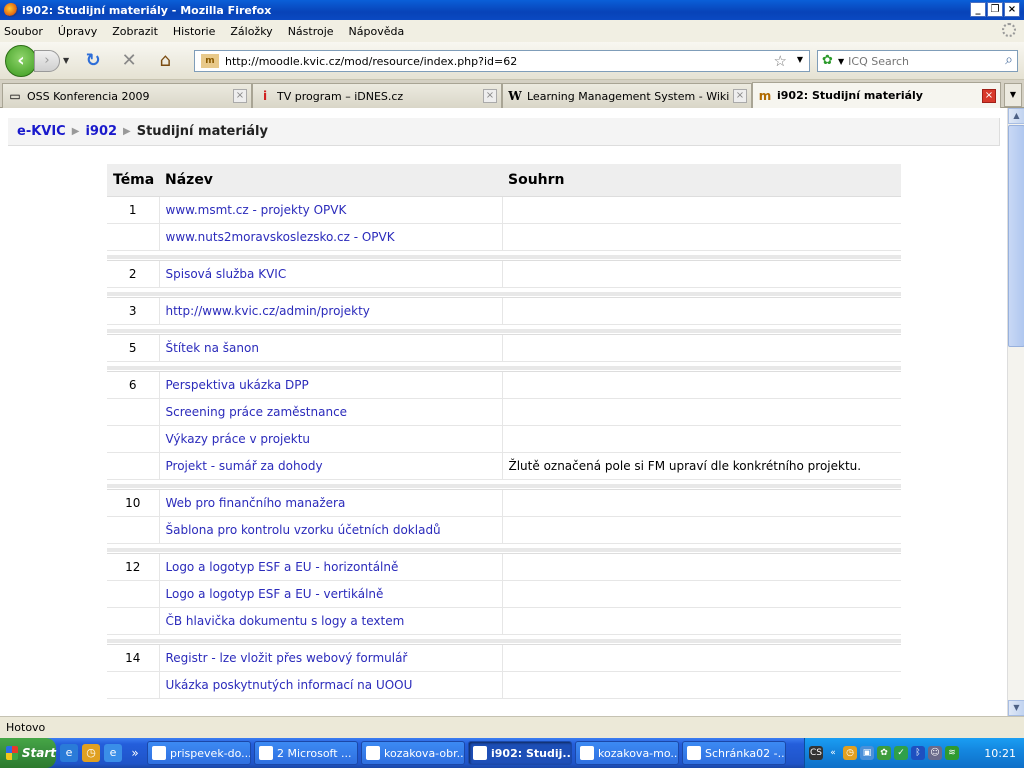 The image size is (1024, 768). I want to click on home-icon: ⌂, so click(165, 61).